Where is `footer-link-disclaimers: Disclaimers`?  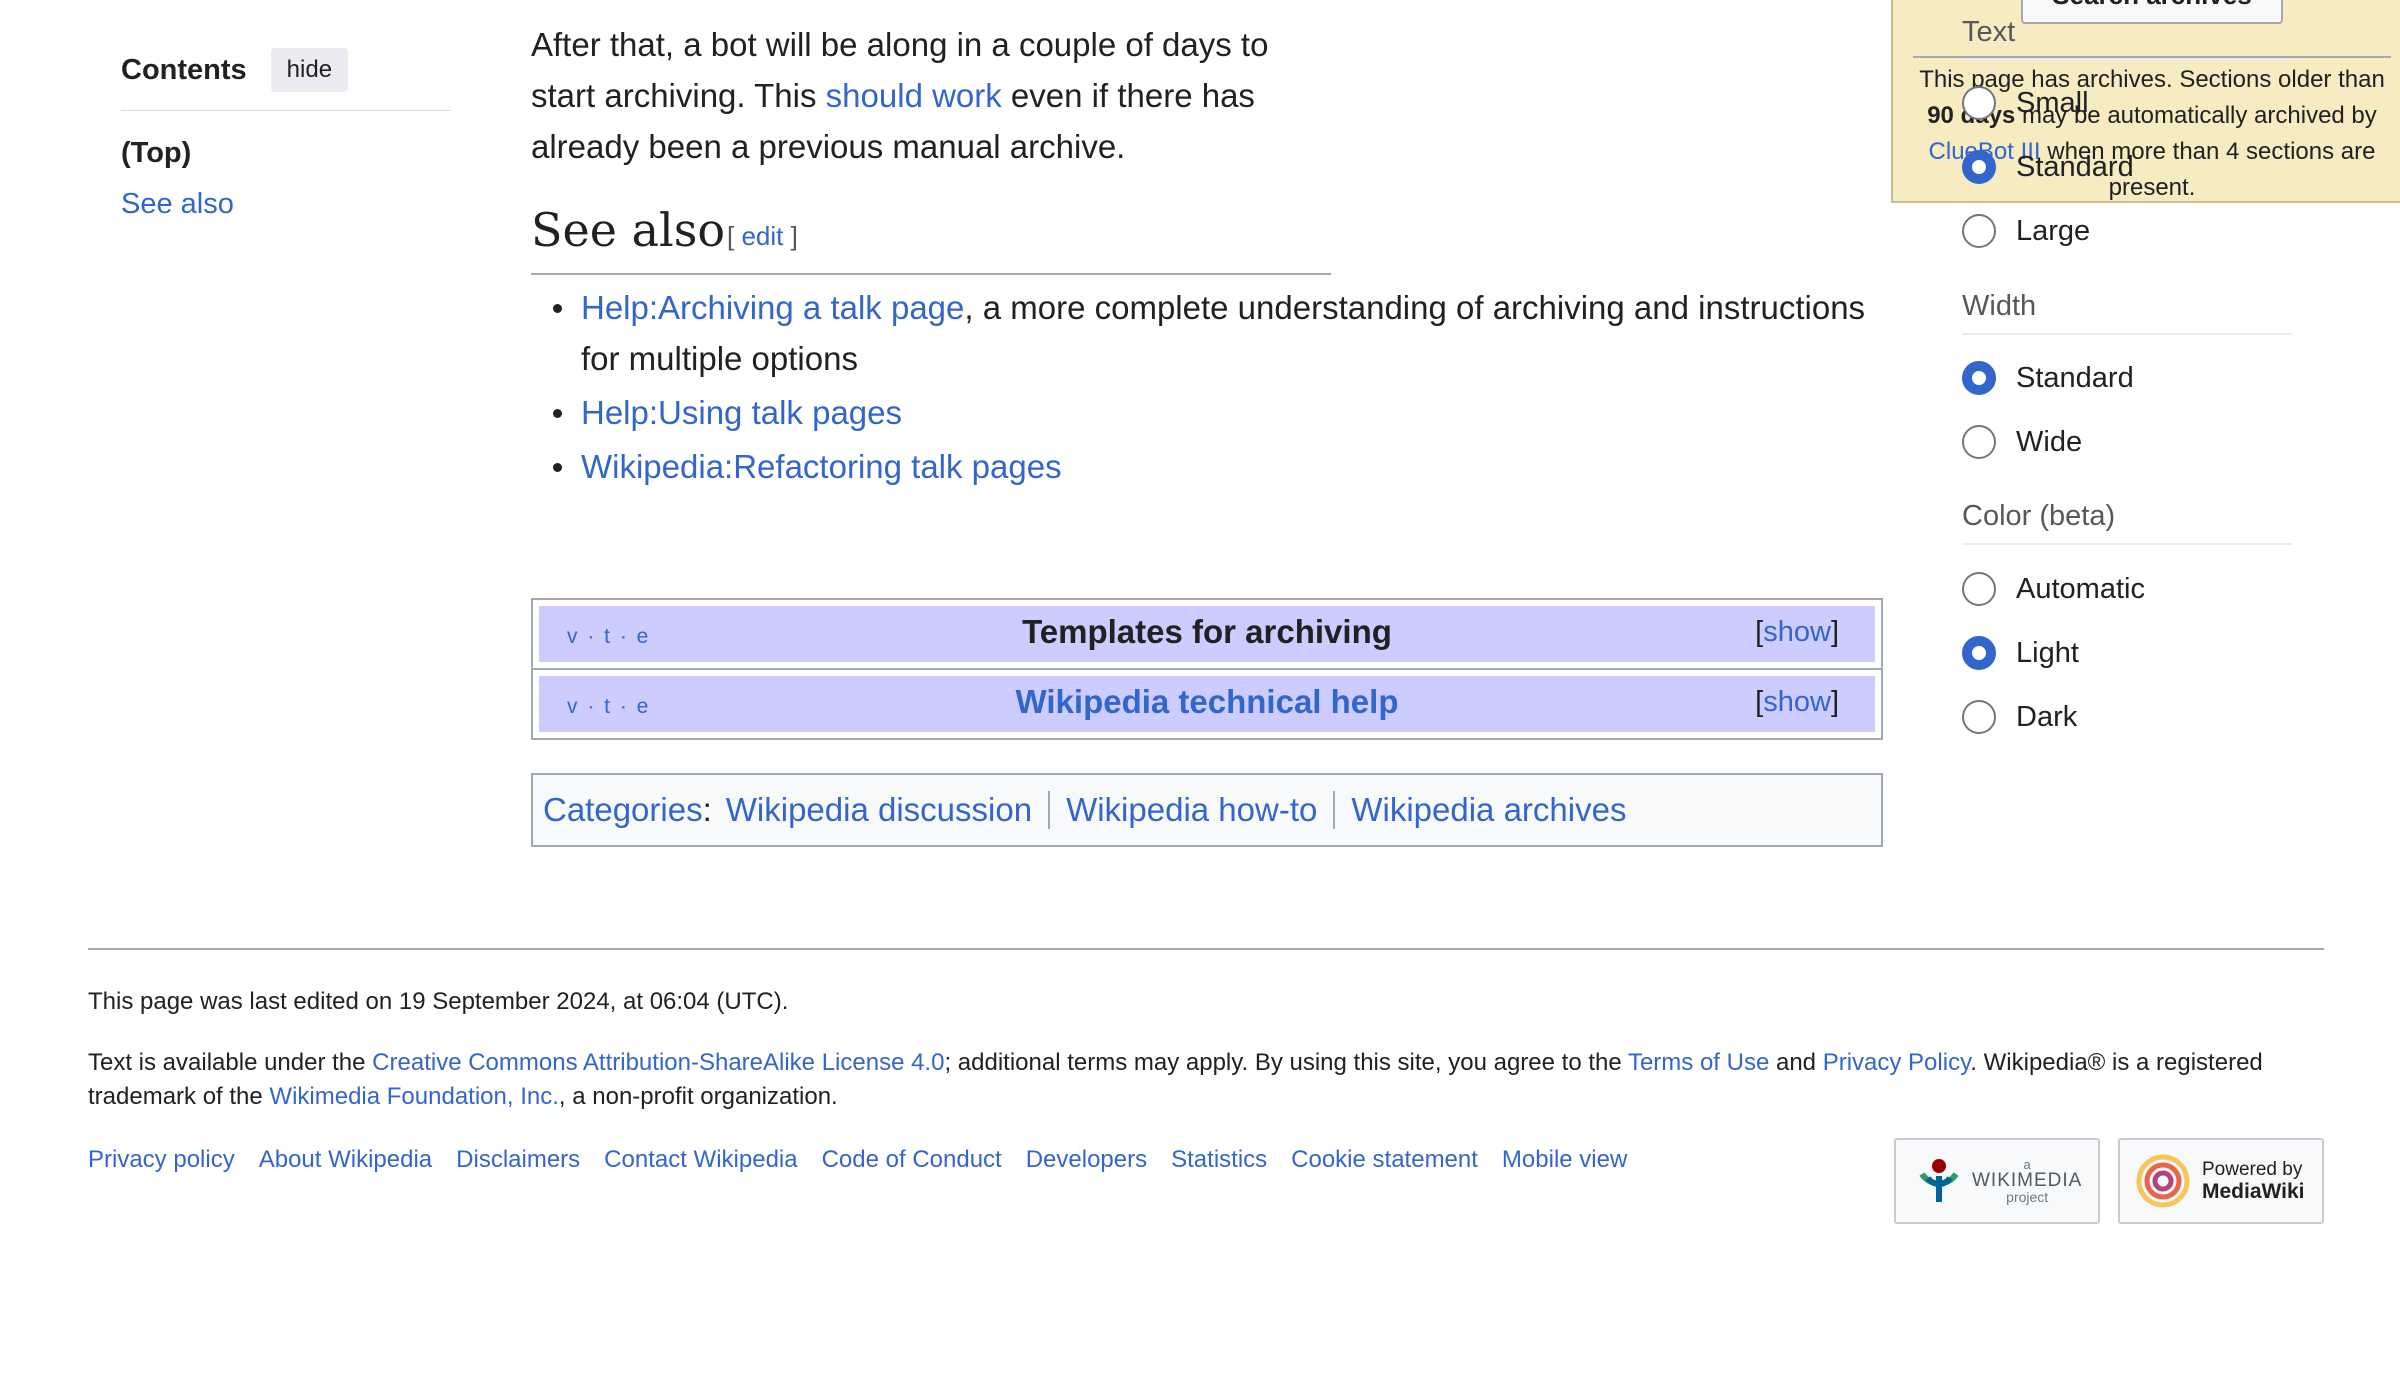
footer-link-disclaimers: Disclaimers is located at coordinates (518, 1160).